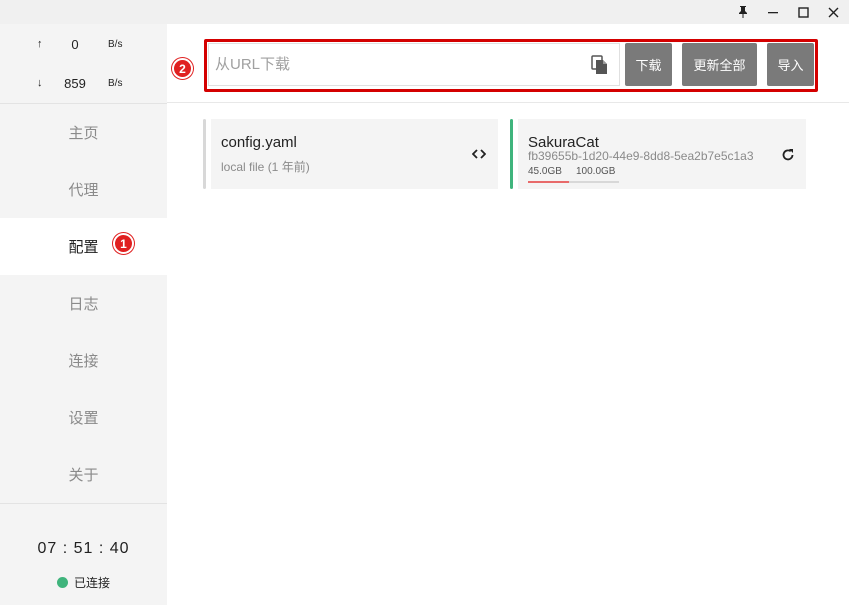  What do you see at coordinates (182, 68) in the screenshot?
I see `annotation-badge-2: 2` at bounding box center [182, 68].